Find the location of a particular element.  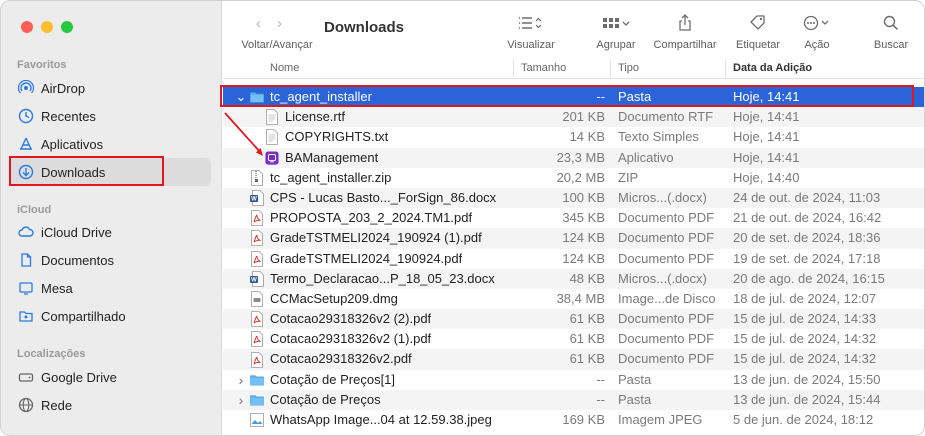

row-name-cell: CCMacSetup209.dmg is located at coordinates (316, 299).